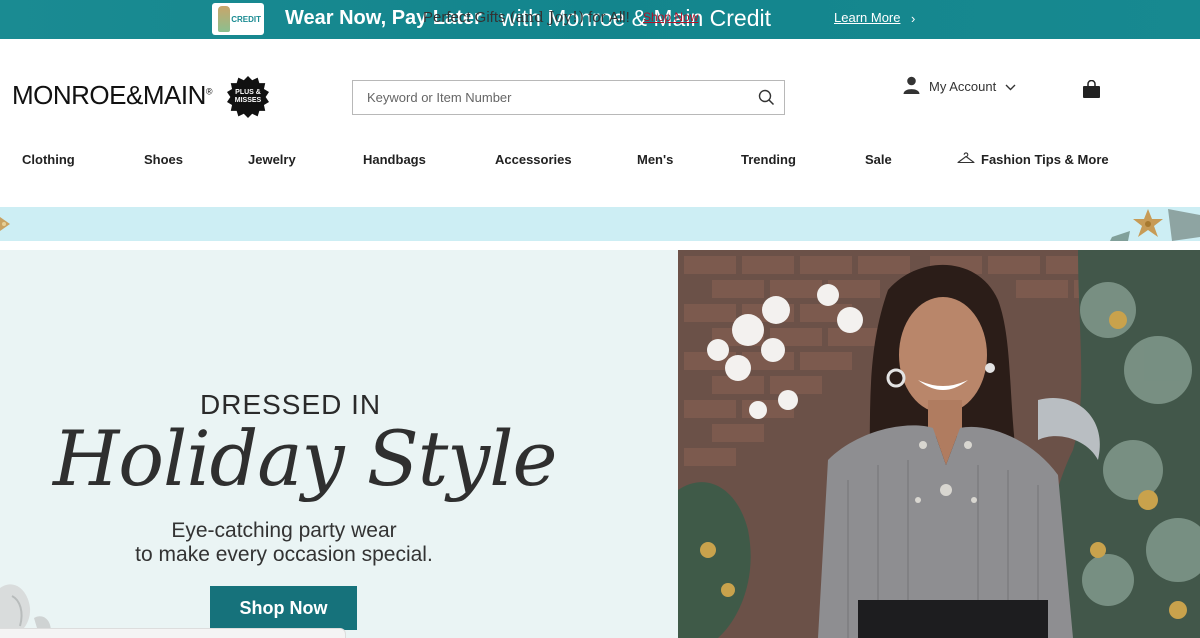  I want to click on gifts-banner-text: Perfect Gifts (and Joy!) for All!, so click(526, 17).